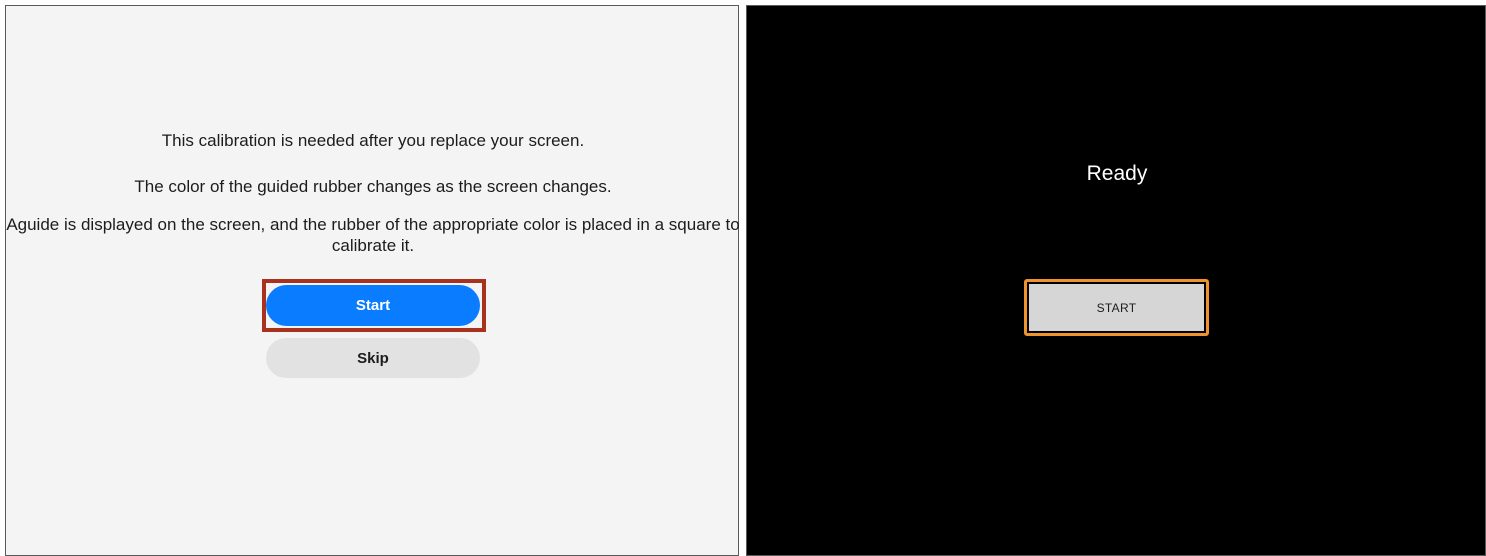  What do you see at coordinates (373, 305) in the screenshot?
I see `start-button: Start` at bounding box center [373, 305].